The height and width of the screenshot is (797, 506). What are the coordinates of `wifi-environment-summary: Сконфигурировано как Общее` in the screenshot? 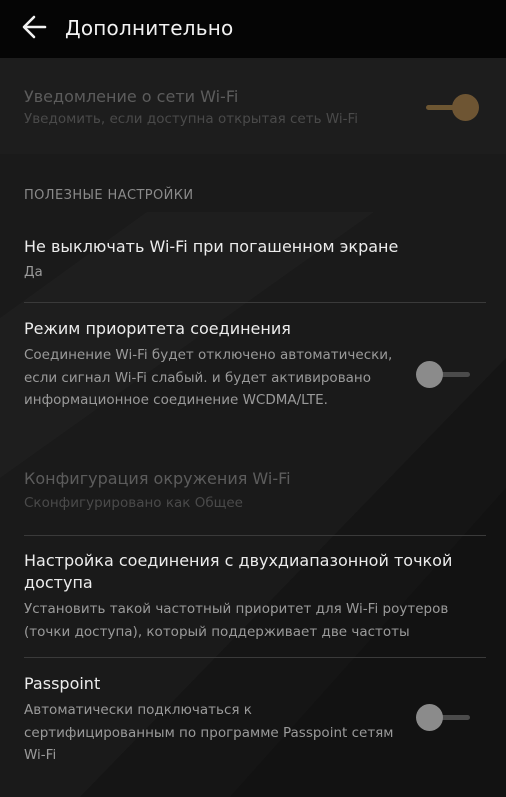 It's located at (133, 503).